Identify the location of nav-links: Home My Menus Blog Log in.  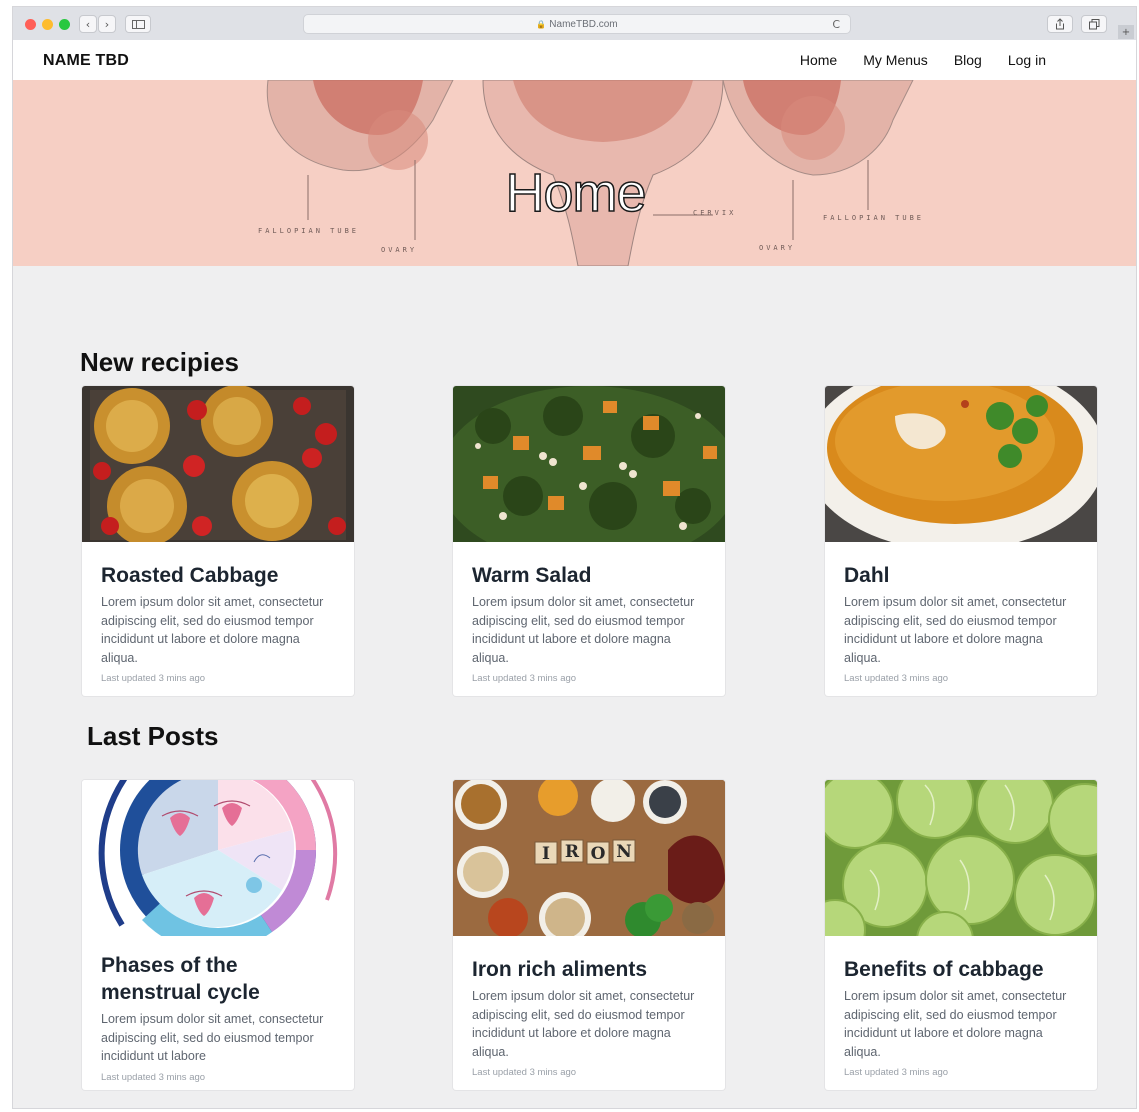
(923, 60).